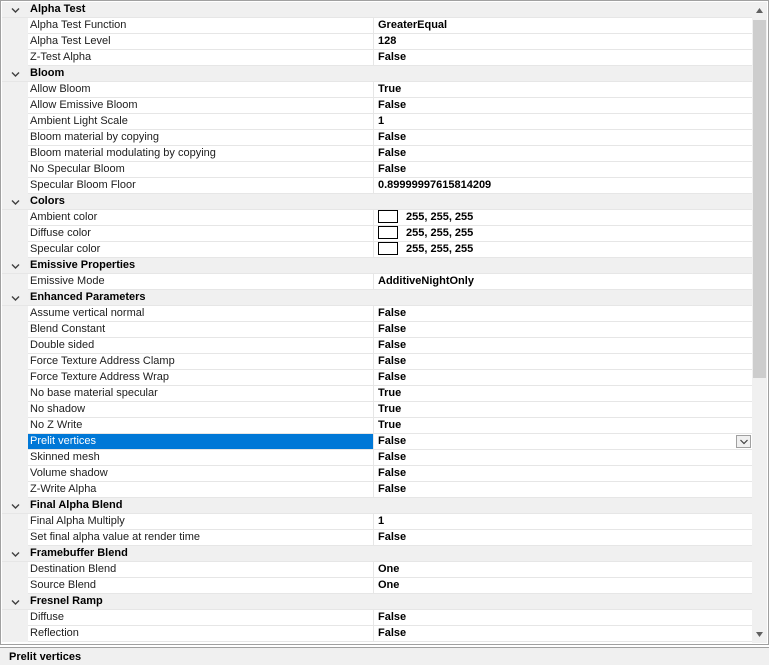 This screenshot has width=769, height=665. I want to click on property-row: Skinned mesh False, so click(377, 458).